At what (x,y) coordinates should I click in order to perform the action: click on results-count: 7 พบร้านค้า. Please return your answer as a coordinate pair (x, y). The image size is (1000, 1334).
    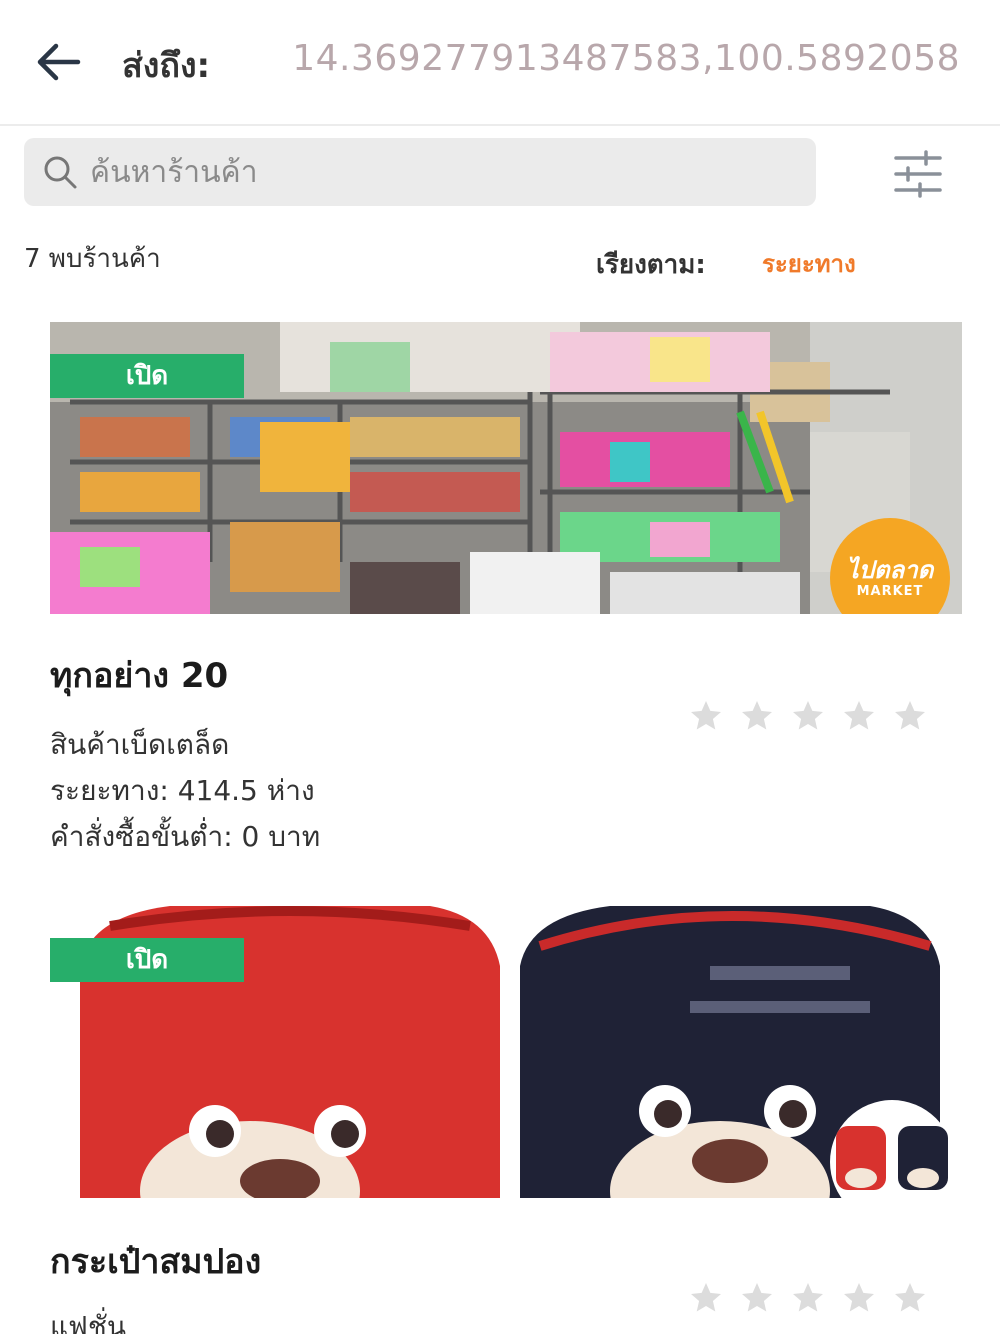
    Looking at the image, I should click on (92, 259).